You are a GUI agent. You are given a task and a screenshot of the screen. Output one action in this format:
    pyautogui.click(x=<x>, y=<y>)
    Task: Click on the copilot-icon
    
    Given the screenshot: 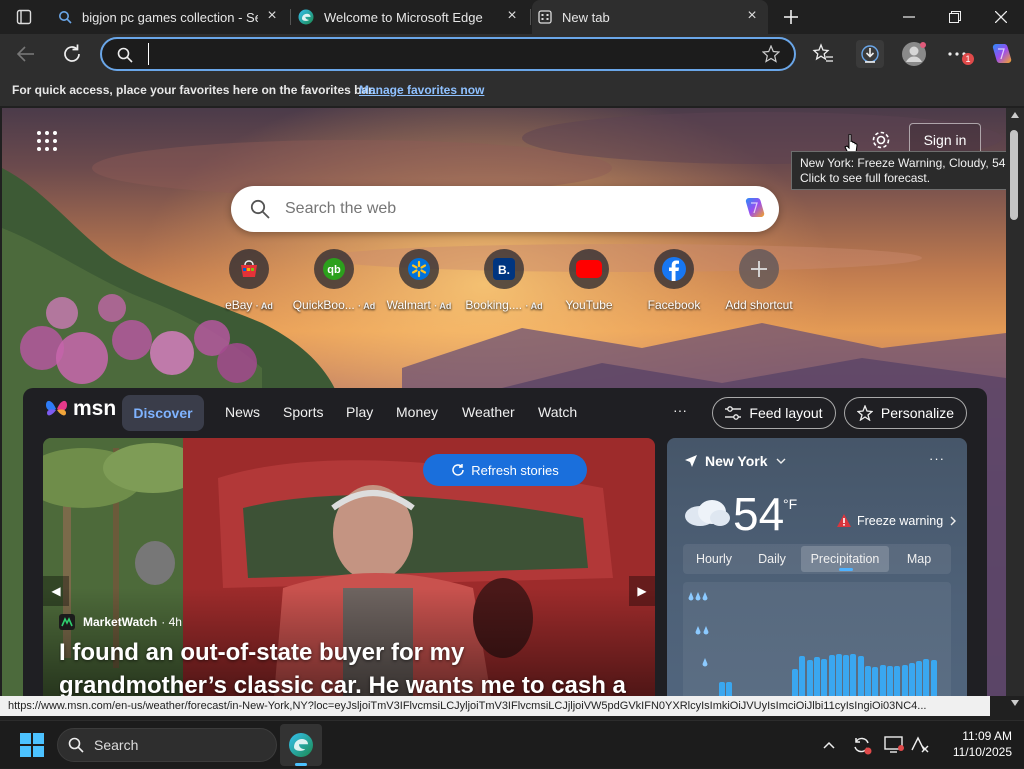 What is the action you would take?
    pyautogui.click(x=754, y=209)
    